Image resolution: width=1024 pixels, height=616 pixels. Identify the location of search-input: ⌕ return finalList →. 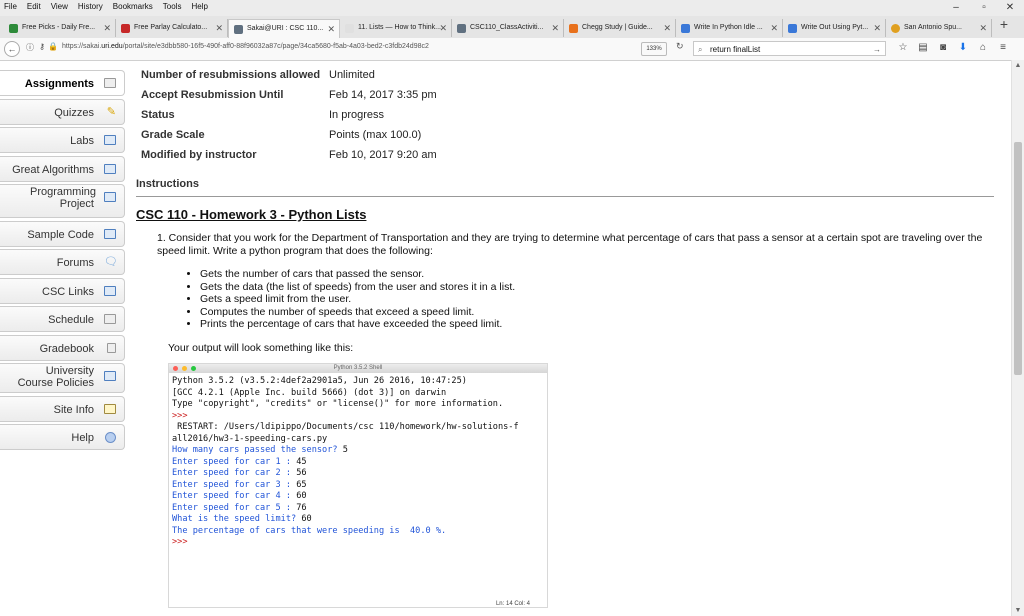
(789, 48).